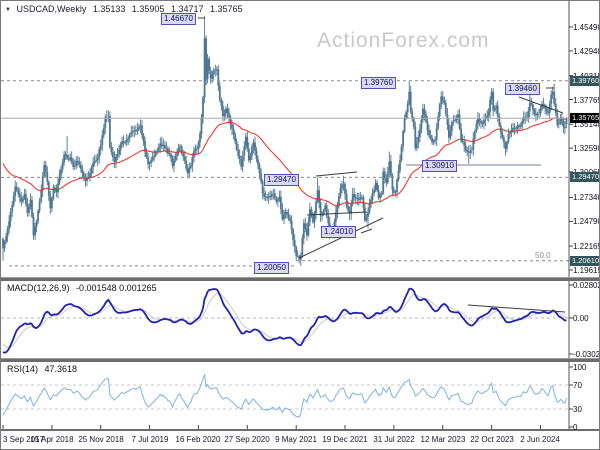 This screenshot has width=600, height=450. What do you see at coordinates (178, 19) in the screenshot?
I see `price-annotation-label: 1.46670` at bounding box center [178, 19].